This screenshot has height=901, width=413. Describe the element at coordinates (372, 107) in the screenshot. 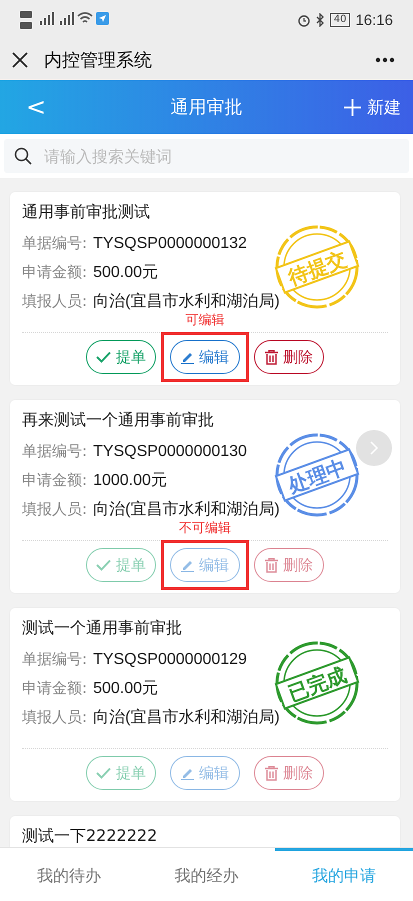

I see `new-button: 新建` at that location.